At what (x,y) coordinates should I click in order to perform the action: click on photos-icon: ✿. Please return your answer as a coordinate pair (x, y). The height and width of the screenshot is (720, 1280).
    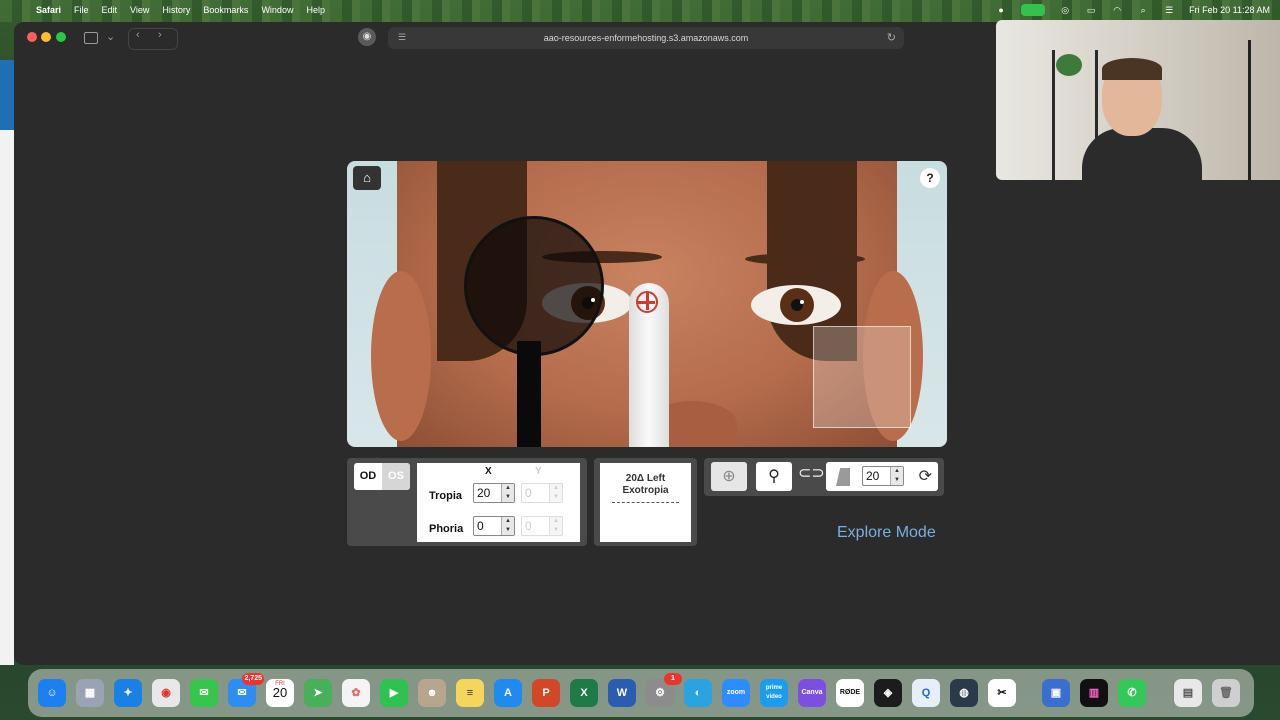
    Looking at the image, I should click on (356, 693).